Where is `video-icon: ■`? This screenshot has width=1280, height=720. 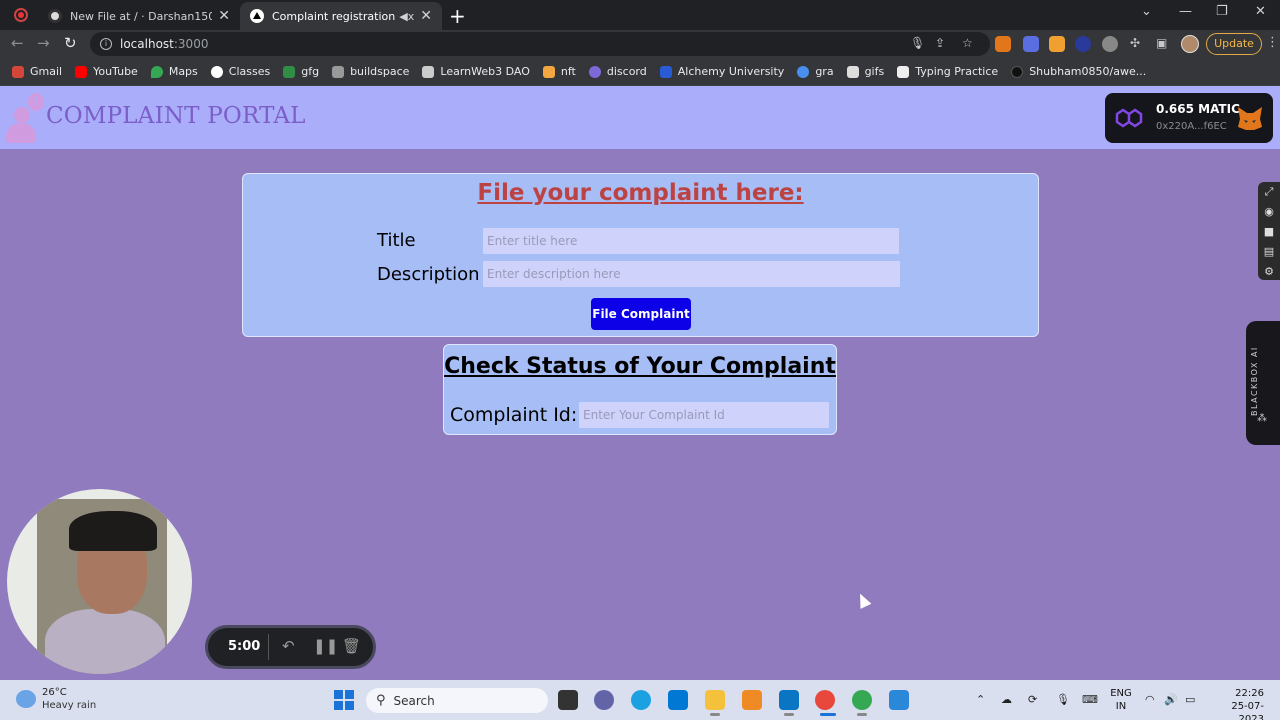 video-icon: ■ is located at coordinates (1269, 232).